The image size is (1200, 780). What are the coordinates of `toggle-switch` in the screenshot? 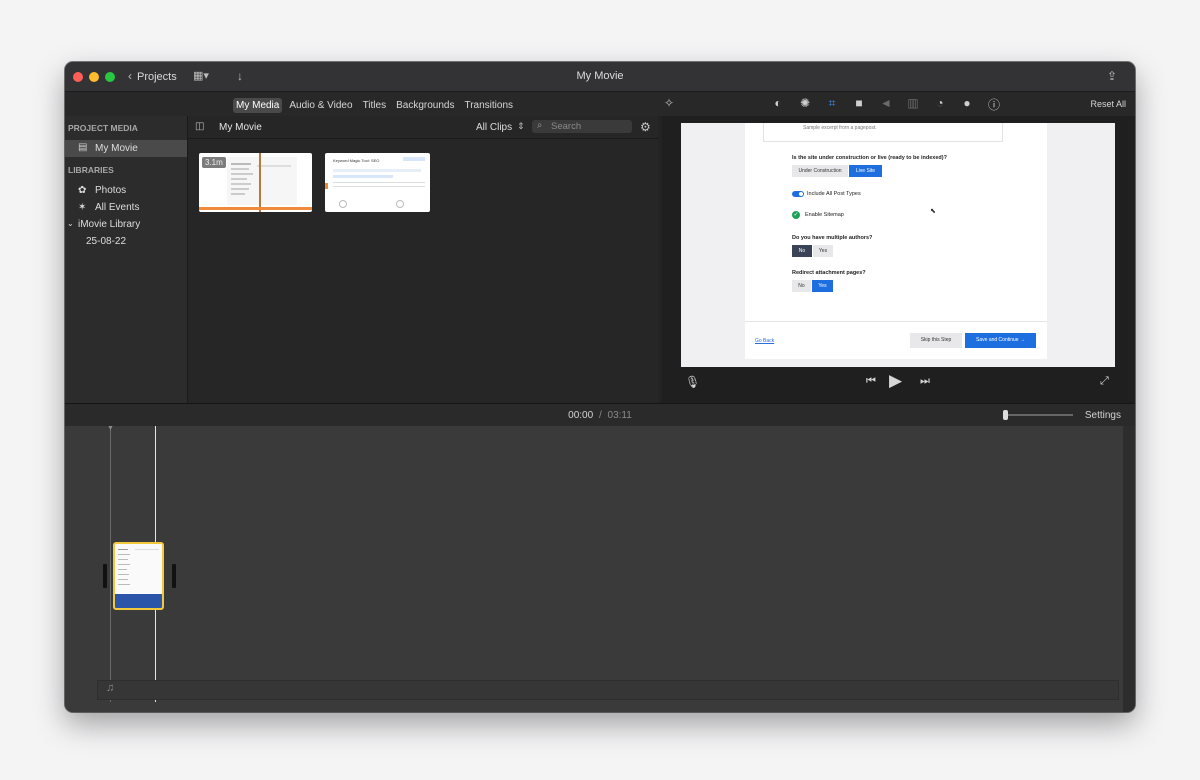 It's located at (798, 194).